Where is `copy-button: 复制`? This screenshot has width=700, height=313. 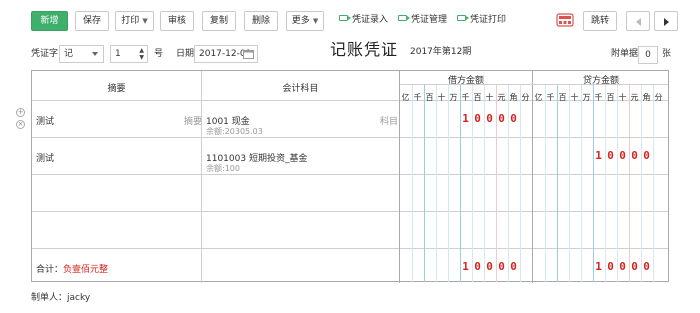
copy-button: 复制 is located at coordinates (219, 21).